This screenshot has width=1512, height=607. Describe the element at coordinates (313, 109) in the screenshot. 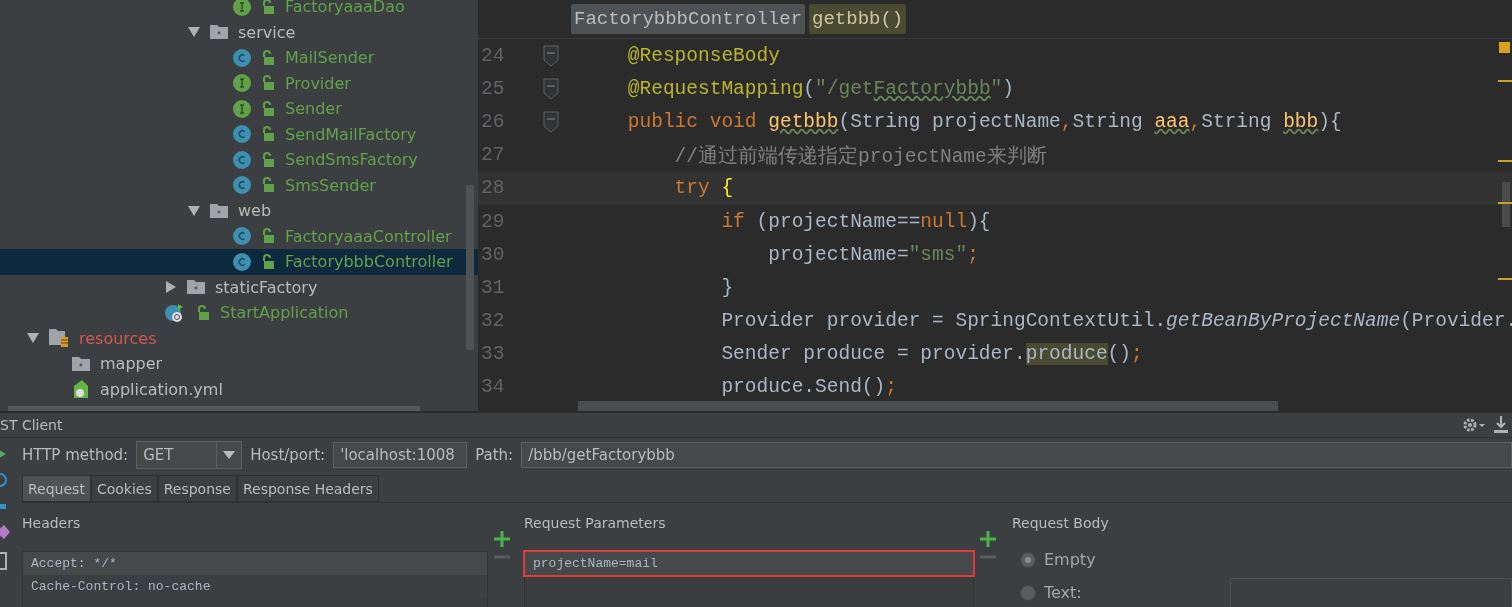

I see `tree-item: Sender` at that location.